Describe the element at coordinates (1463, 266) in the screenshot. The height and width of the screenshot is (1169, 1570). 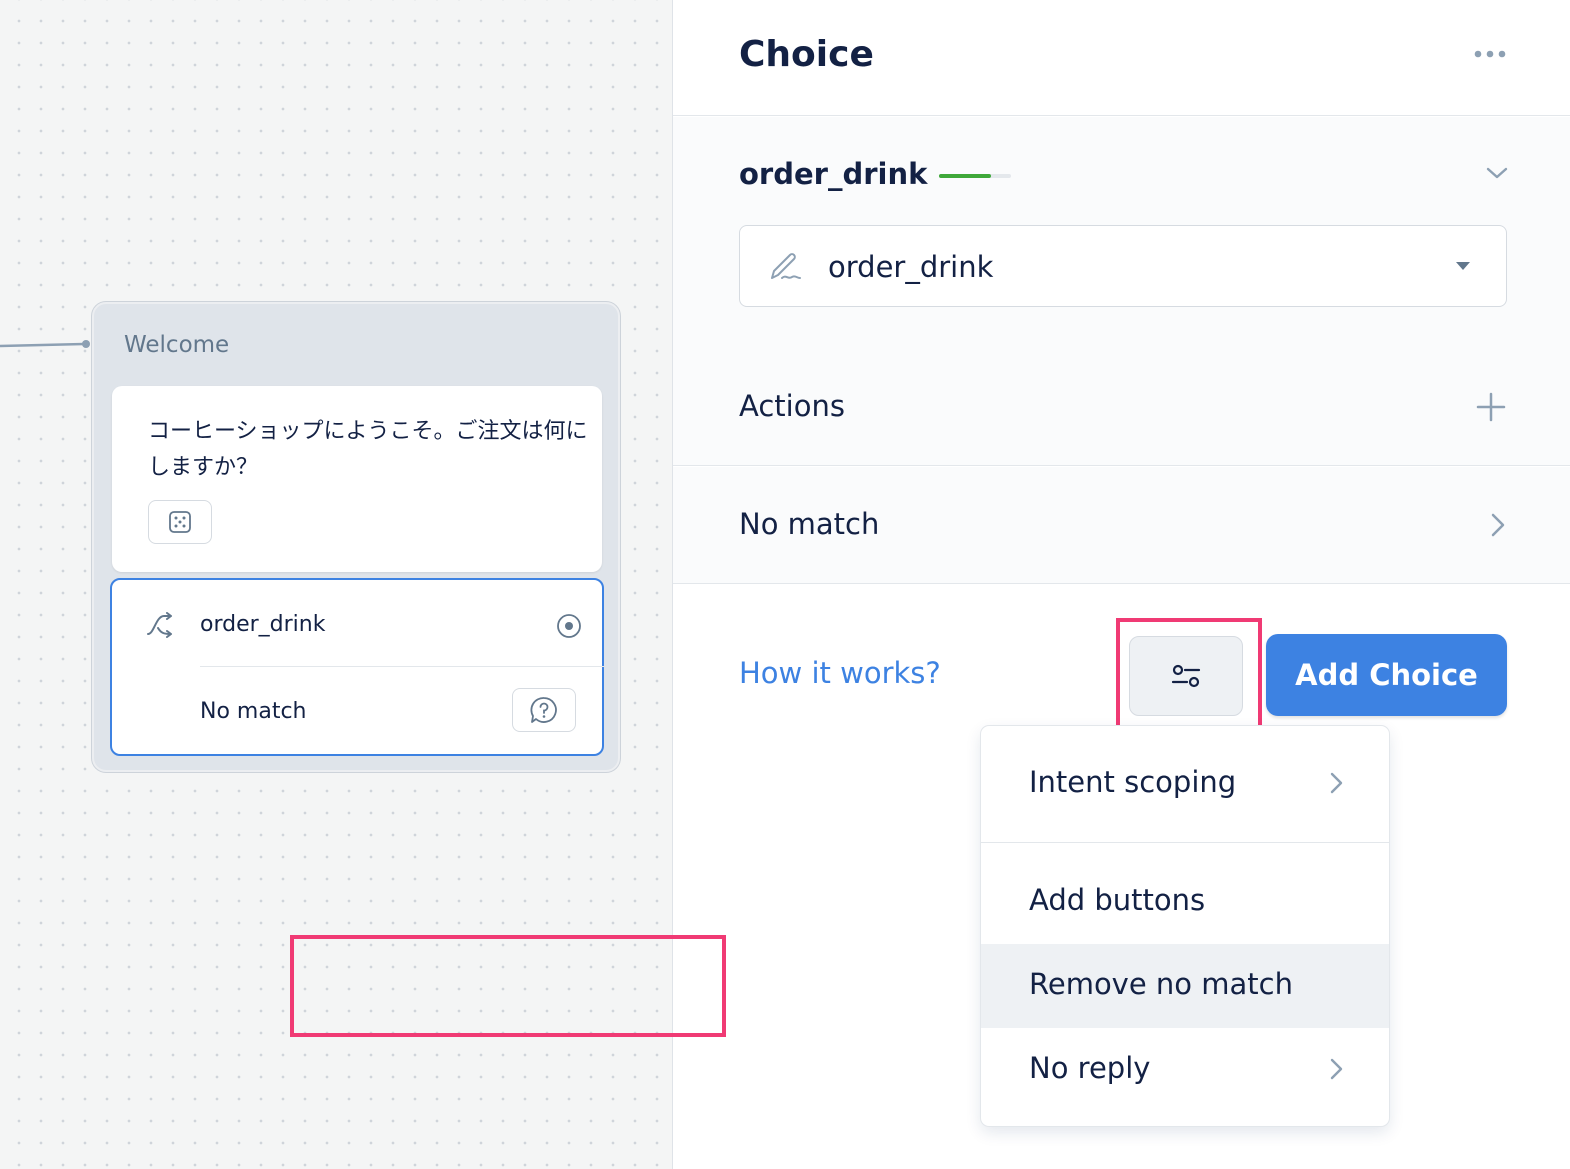
I see `caret-down-icon` at that location.